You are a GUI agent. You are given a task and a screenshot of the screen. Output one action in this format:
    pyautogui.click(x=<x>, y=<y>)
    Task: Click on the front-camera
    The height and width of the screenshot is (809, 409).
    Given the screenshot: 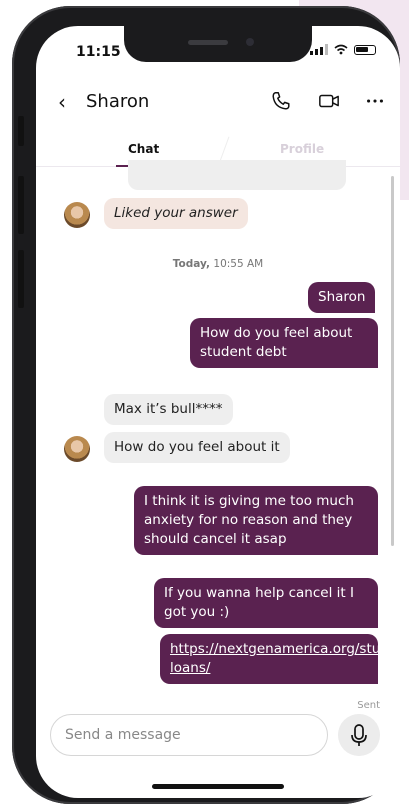 What is the action you would take?
    pyautogui.click(x=250, y=42)
    